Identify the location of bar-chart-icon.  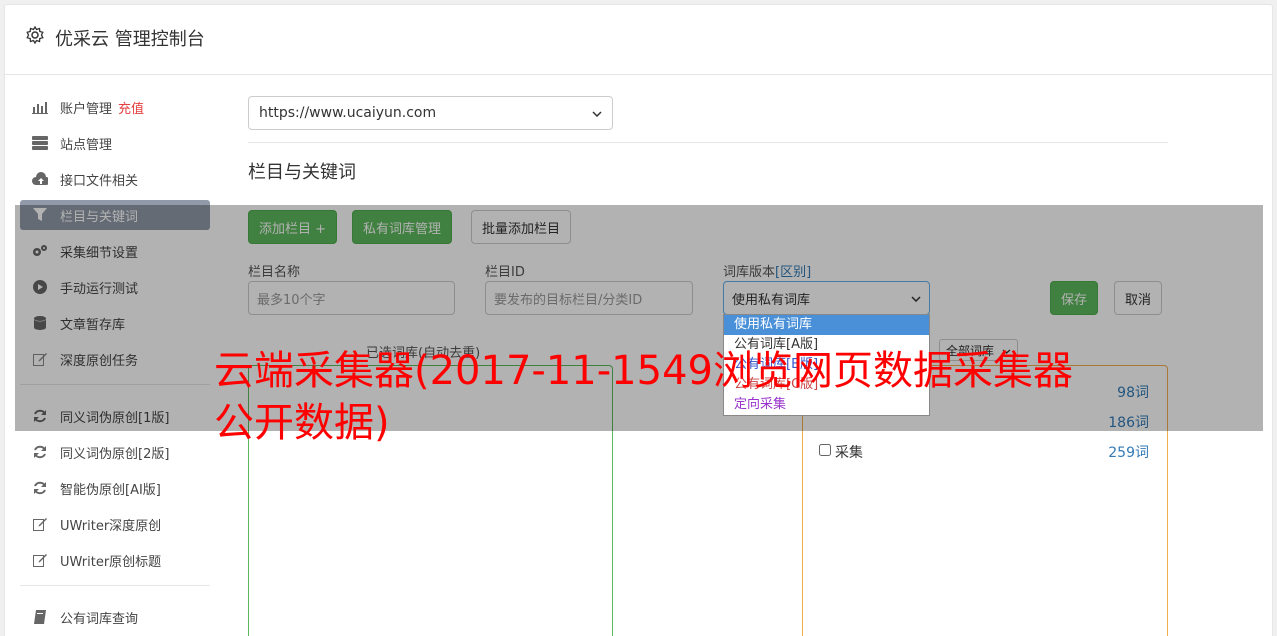
(40, 107).